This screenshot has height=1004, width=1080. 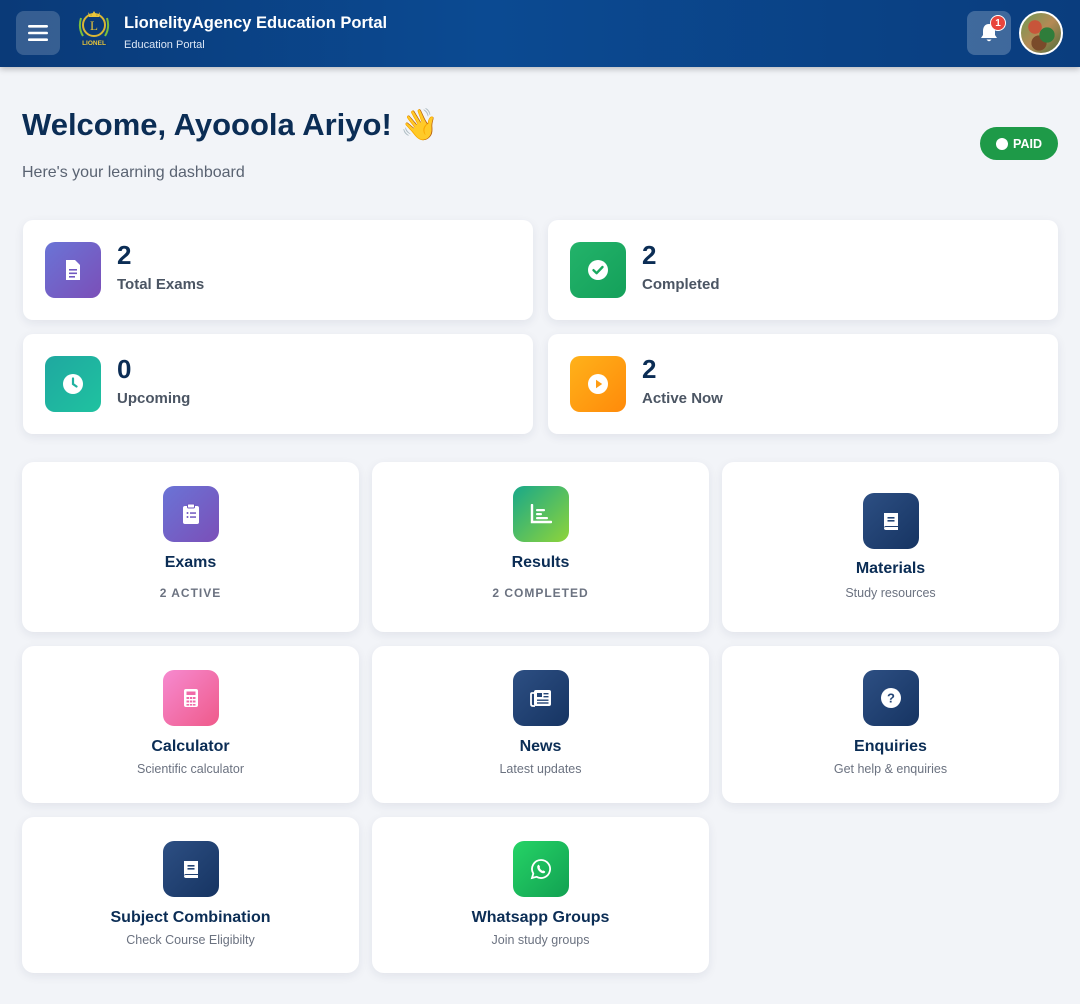 I want to click on document-icon, so click(x=73, y=270).